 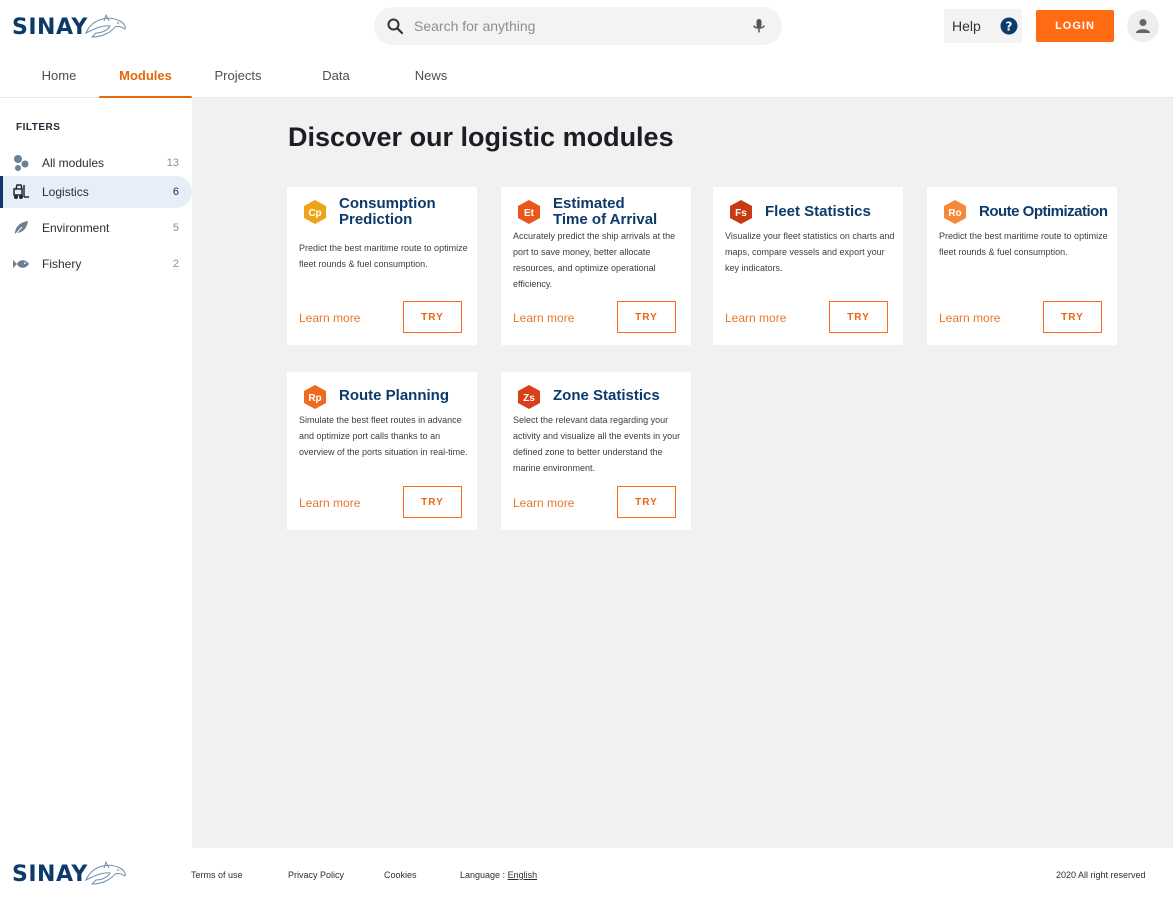 What do you see at coordinates (21, 264) in the screenshot?
I see `fish-icon` at bounding box center [21, 264].